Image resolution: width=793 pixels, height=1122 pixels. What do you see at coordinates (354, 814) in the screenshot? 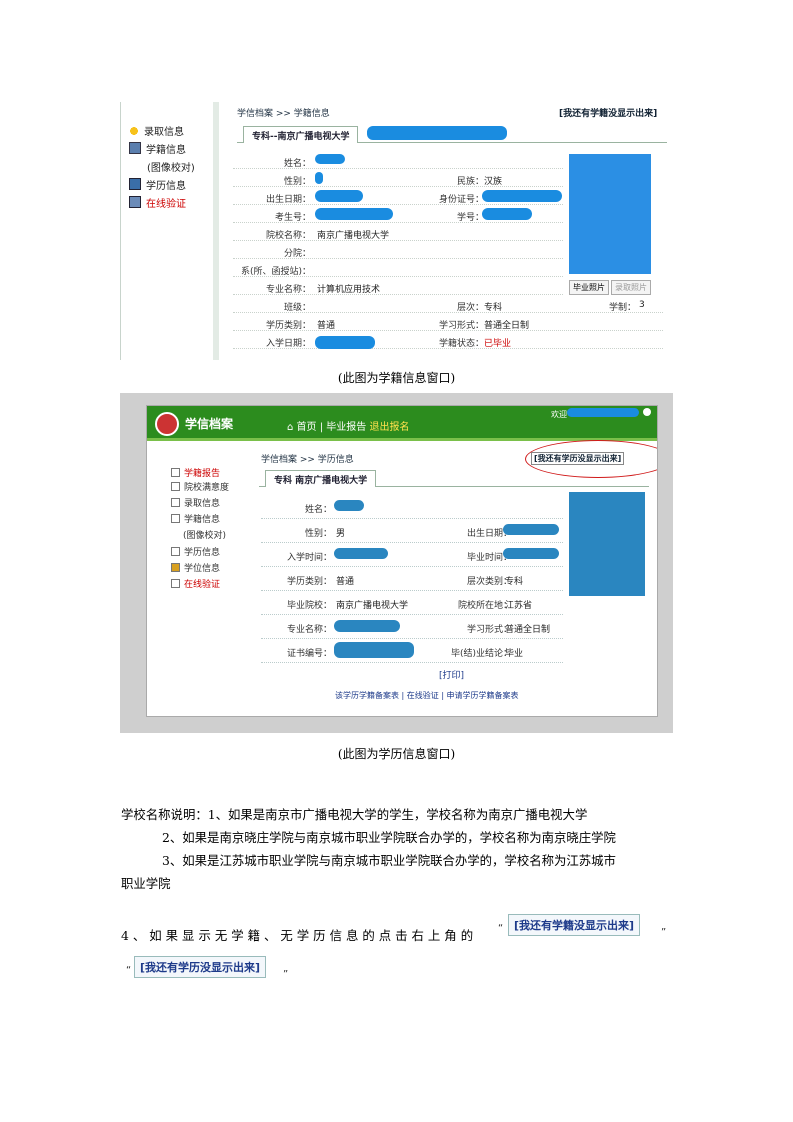
I see `para-line-1: 学校名称说明：1、如果是南京市广播电视大学的学生，学校名称为南京广播电视大学` at bounding box center [354, 814].